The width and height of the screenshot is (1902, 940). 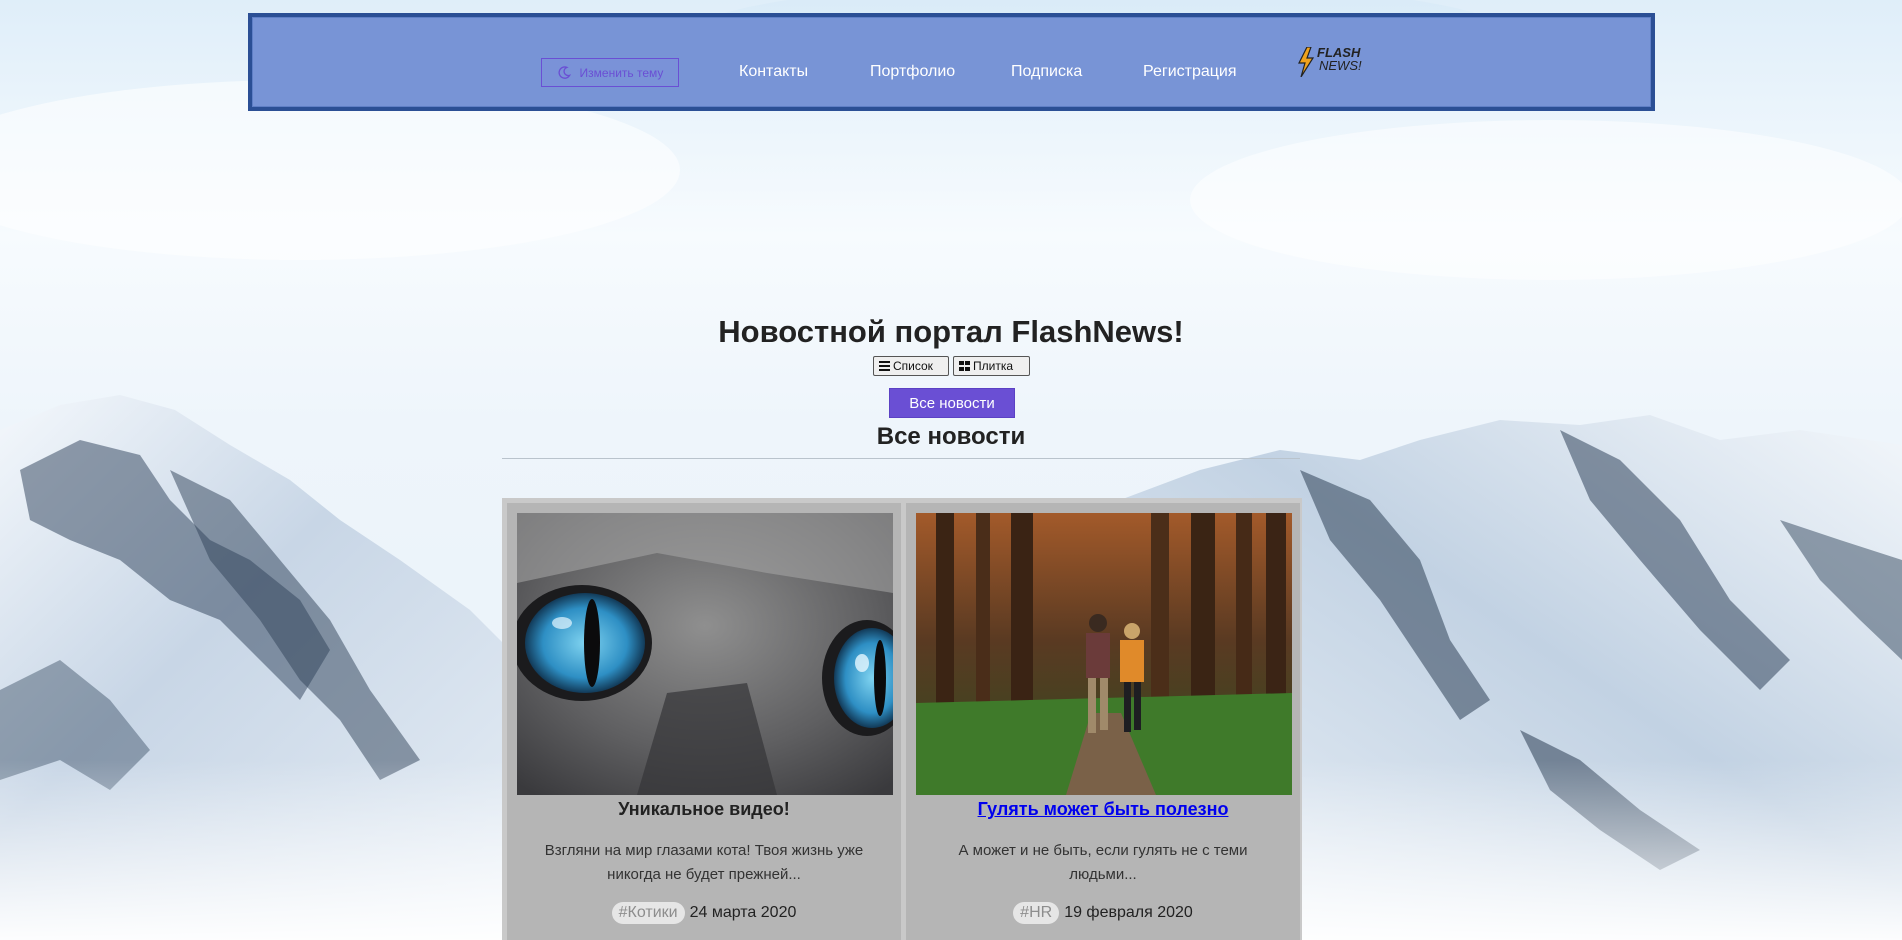 I want to click on page-title: Новостной портал FlashNews!, so click(x=951, y=331).